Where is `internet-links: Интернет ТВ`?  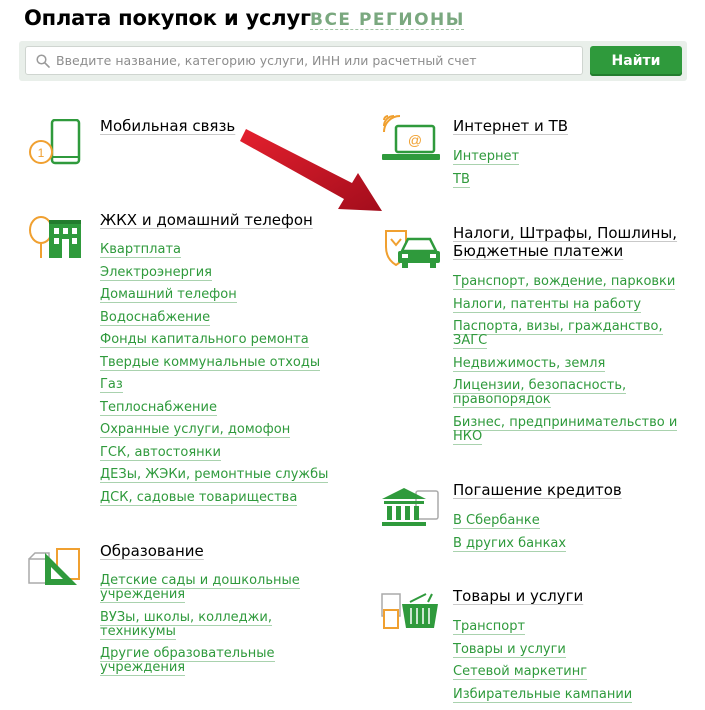 internet-links: Интернет ТВ is located at coordinates (568, 172).